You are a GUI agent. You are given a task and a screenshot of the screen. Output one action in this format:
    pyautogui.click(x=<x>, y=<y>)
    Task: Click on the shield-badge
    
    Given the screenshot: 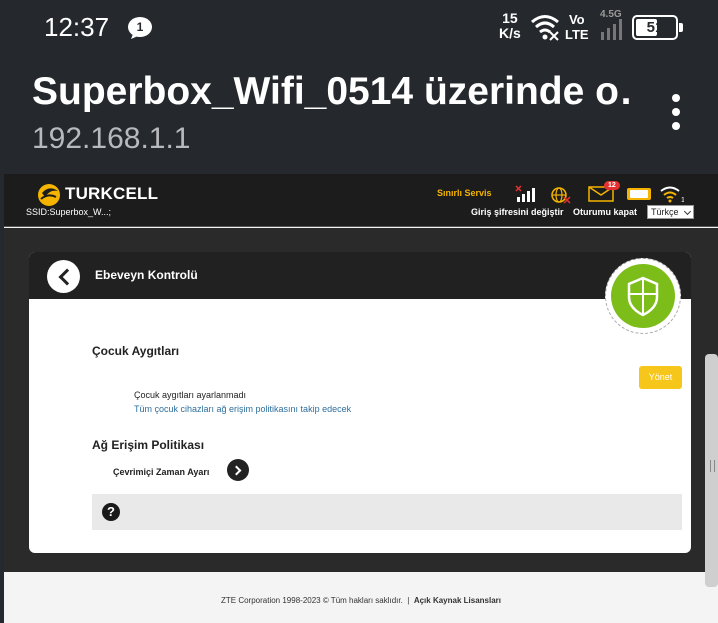 What is the action you would take?
    pyautogui.click(x=643, y=296)
    